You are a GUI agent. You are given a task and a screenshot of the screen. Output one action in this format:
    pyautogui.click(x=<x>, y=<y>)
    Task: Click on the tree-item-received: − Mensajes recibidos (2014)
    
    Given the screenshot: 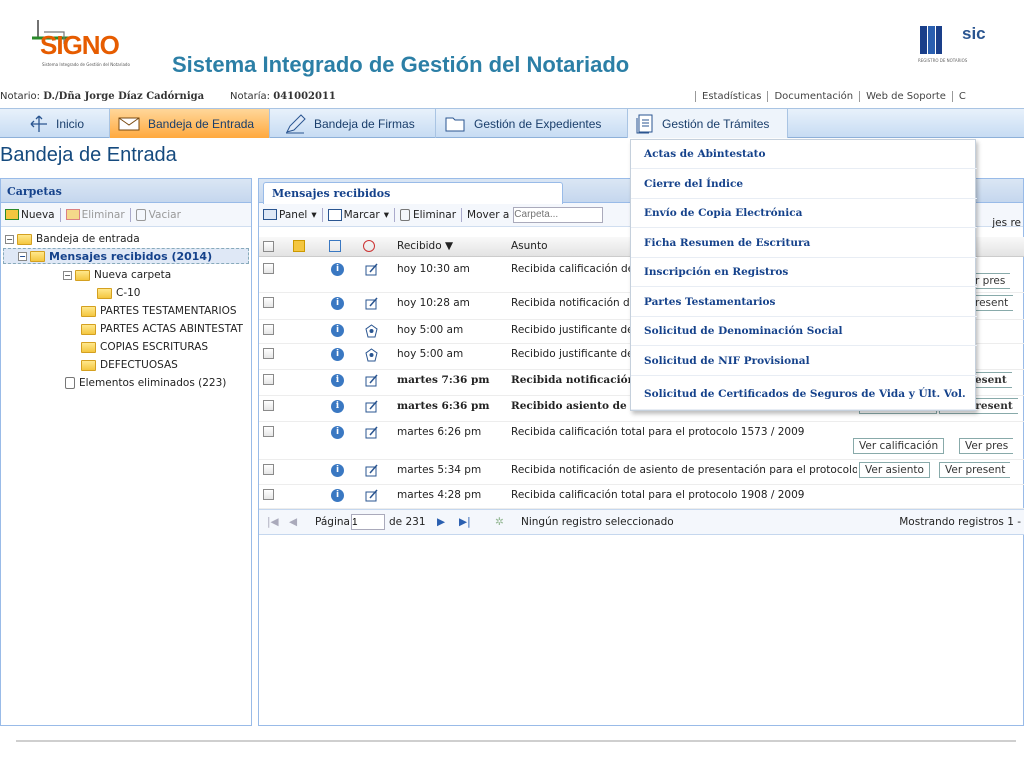 What is the action you would take?
    pyautogui.click(x=126, y=256)
    